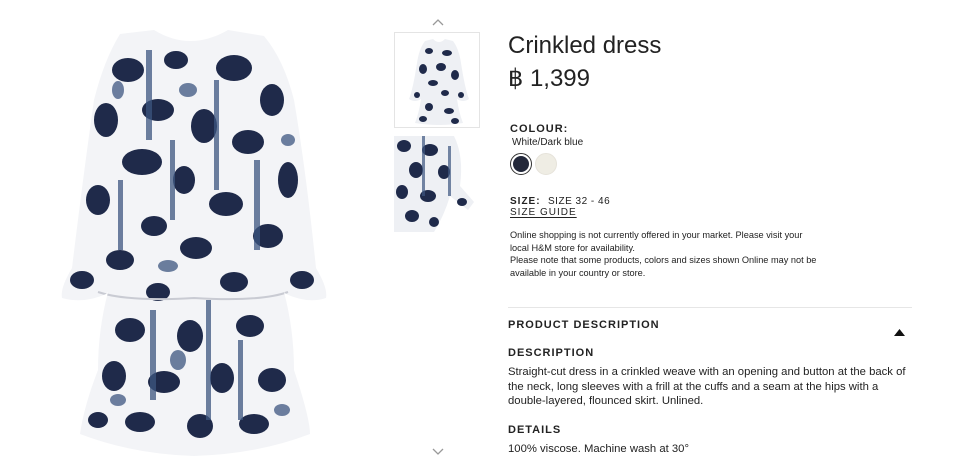 The width and height of the screenshot is (958, 467). What do you see at coordinates (578, 272) in the screenshot?
I see `notice-line: available in your country or store.` at bounding box center [578, 272].